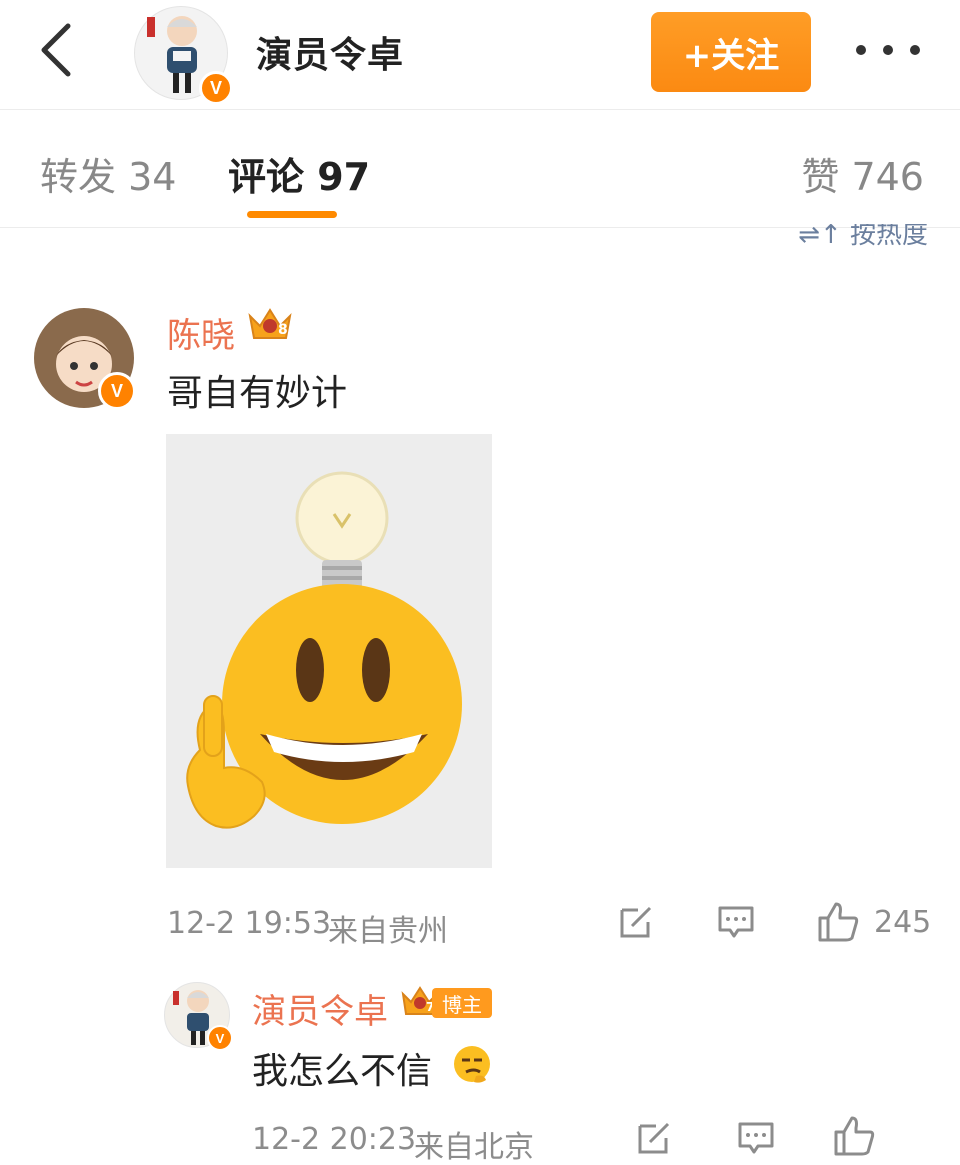 Image resolution: width=960 pixels, height=1165 pixels. Describe the element at coordinates (480, 169) in the screenshot. I see `tab-bar: 转发 34 评论 97 赞 746` at that location.